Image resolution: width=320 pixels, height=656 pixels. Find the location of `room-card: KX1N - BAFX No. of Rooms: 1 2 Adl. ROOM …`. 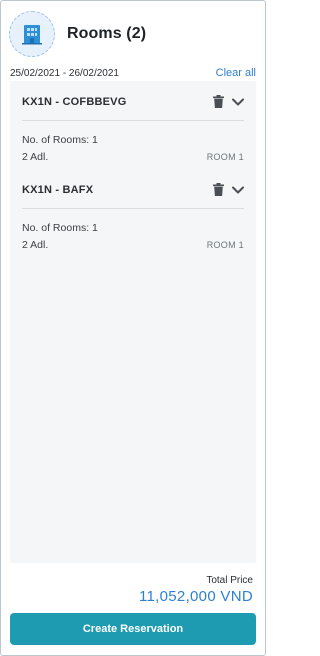

room-card: KX1N - BAFX No. of Rooms: 1 2 Adl. ROOM … is located at coordinates (133, 212).